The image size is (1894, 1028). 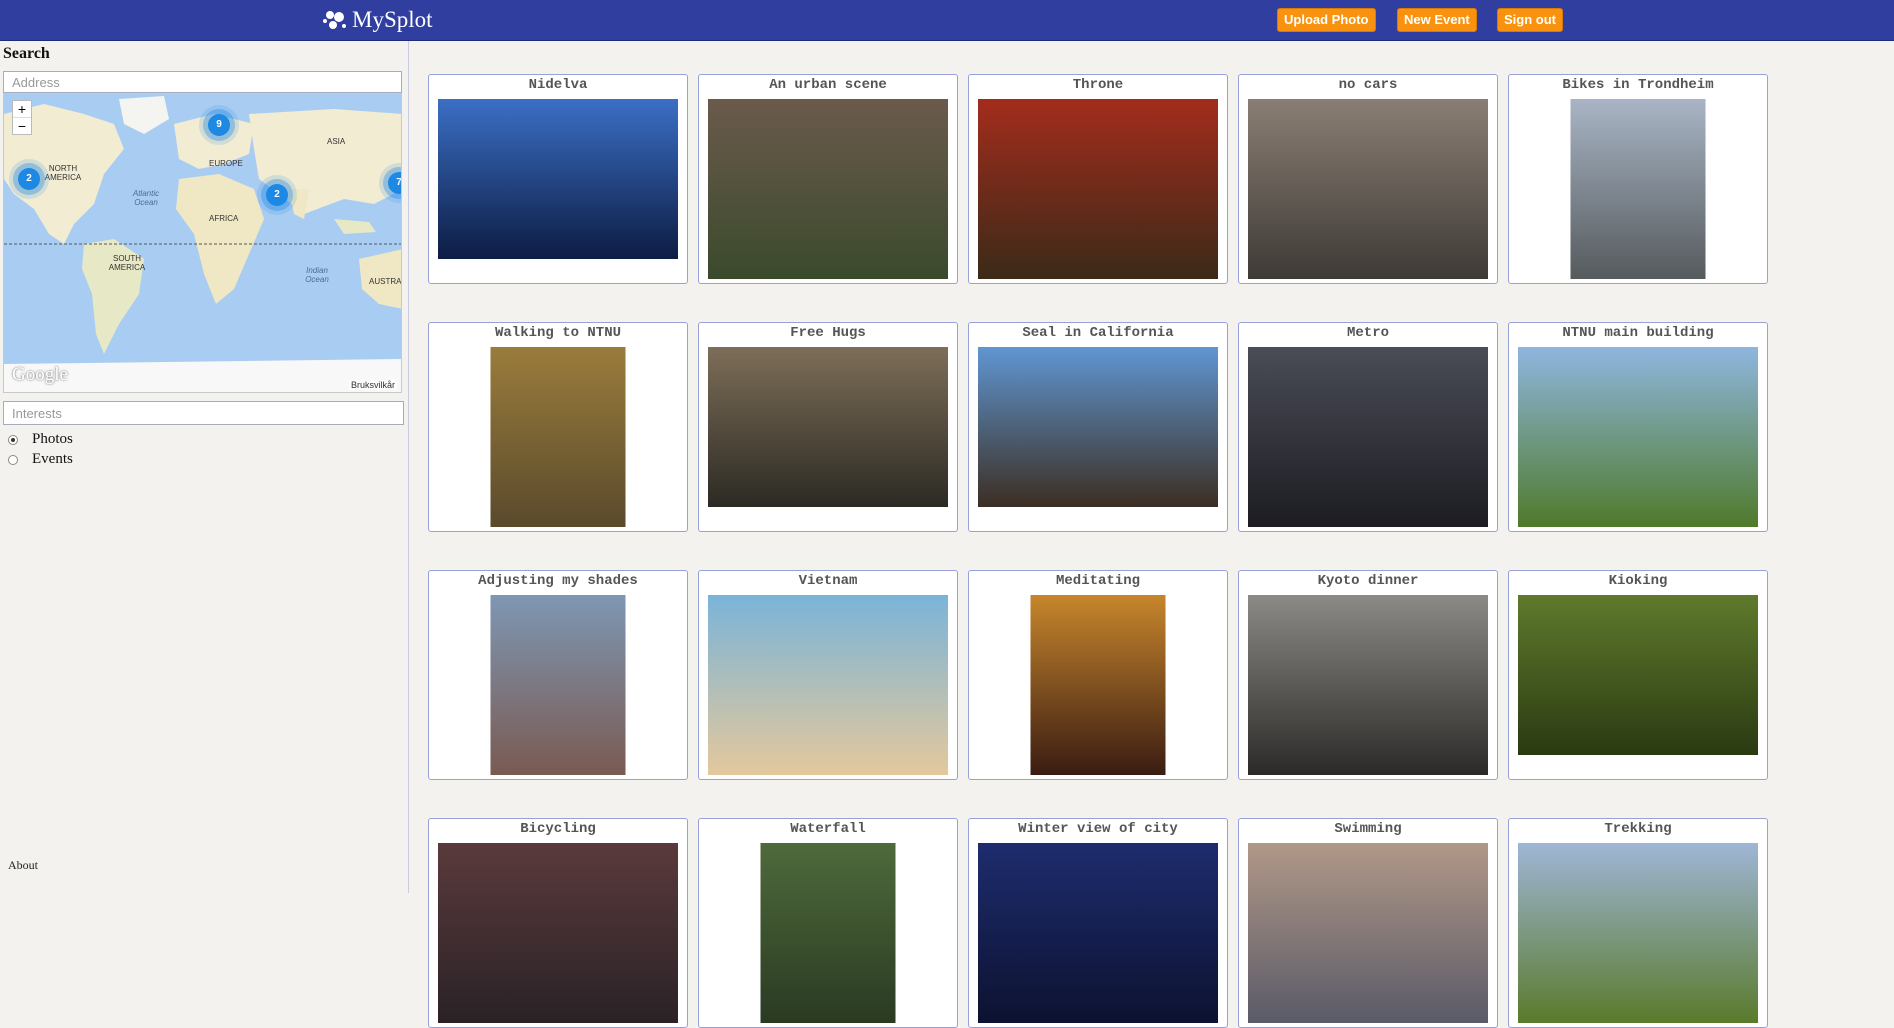 I want to click on upload-photo-button: Upload Photo, so click(x=1326, y=20).